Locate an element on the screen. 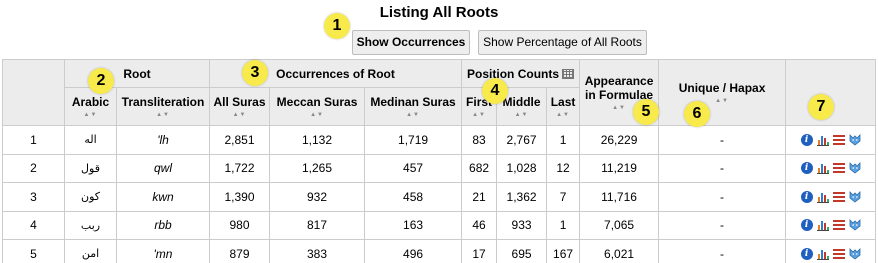 The image size is (878, 263). medinan-suras-cell: 1,719 is located at coordinates (413, 140).